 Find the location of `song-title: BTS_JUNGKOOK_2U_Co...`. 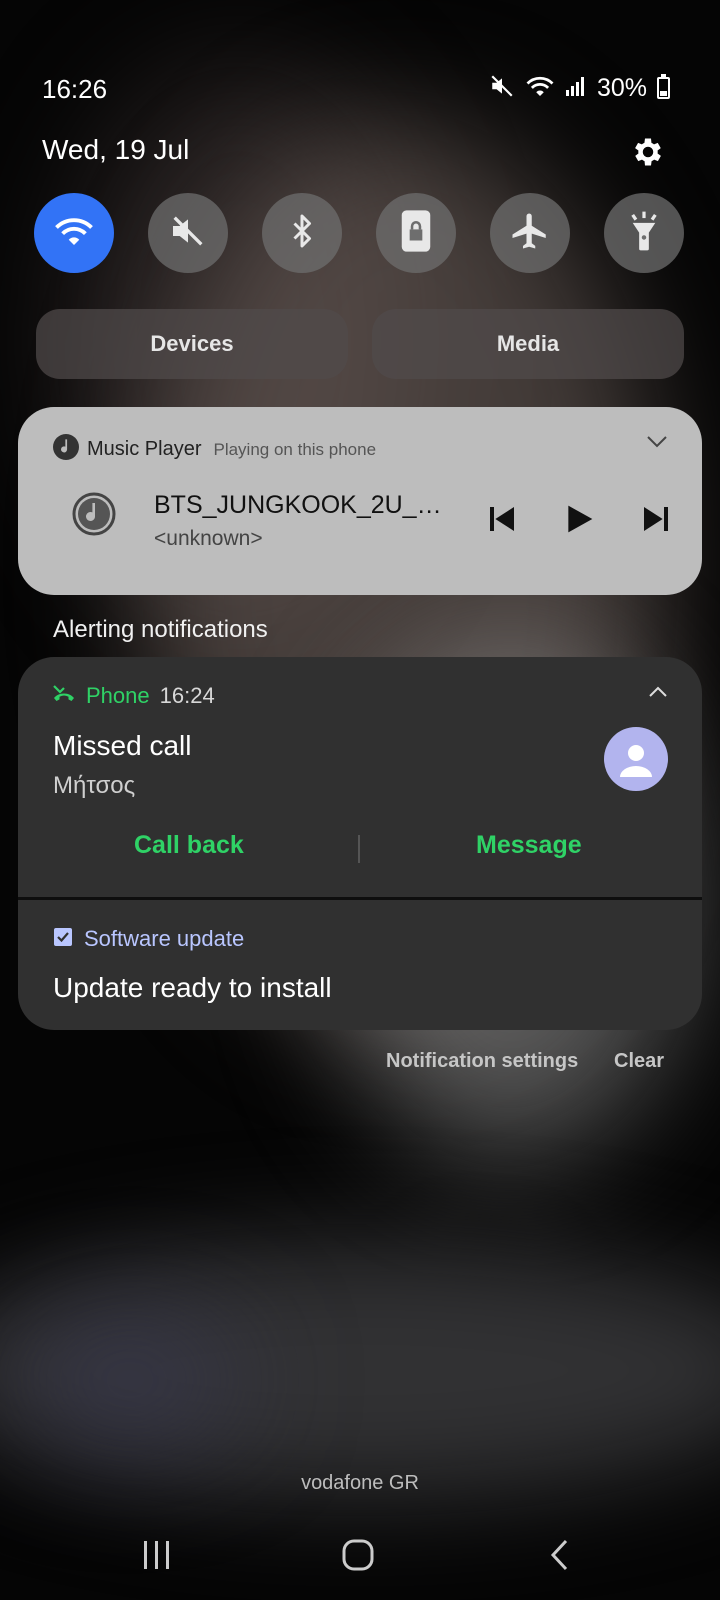

song-title: BTS_JUNGKOOK_2U_Co... is located at coordinates (304, 505).